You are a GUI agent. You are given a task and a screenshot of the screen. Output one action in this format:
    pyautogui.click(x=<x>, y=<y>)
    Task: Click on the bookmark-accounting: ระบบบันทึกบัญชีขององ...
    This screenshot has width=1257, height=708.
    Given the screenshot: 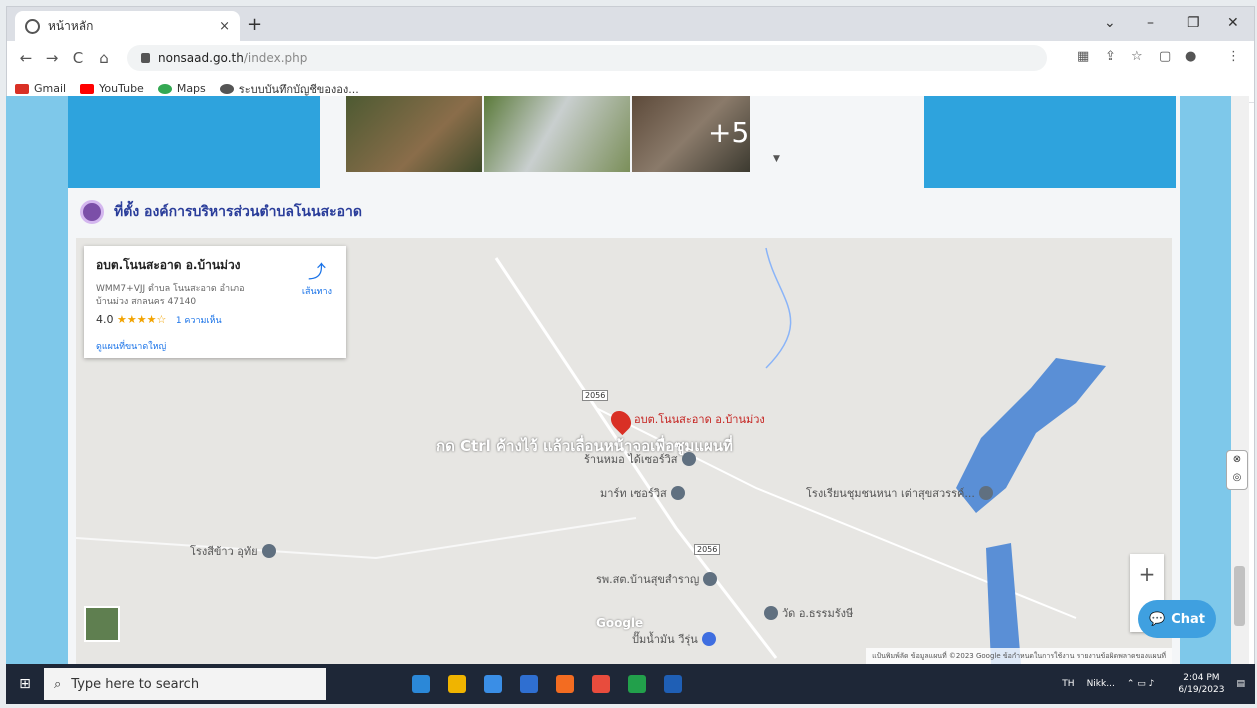 What is the action you would take?
    pyautogui.click(x=289, y=89)
    